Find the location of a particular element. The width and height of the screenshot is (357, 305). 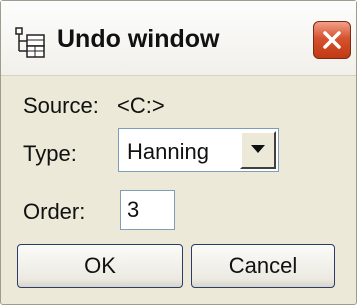

chevron-down-icon is located at coordinates (258, 150).